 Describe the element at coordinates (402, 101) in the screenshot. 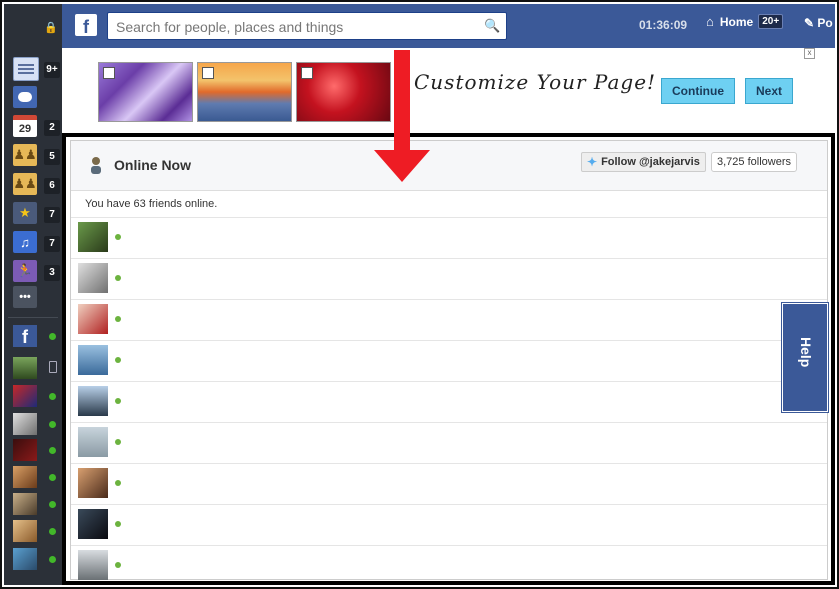

I see `red-arrow-shaft` at that location.